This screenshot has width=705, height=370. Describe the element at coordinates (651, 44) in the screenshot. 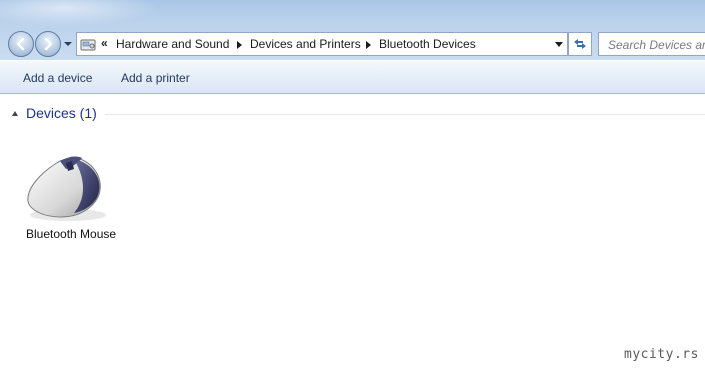

I see `search-input: Search Devices and` at that location.